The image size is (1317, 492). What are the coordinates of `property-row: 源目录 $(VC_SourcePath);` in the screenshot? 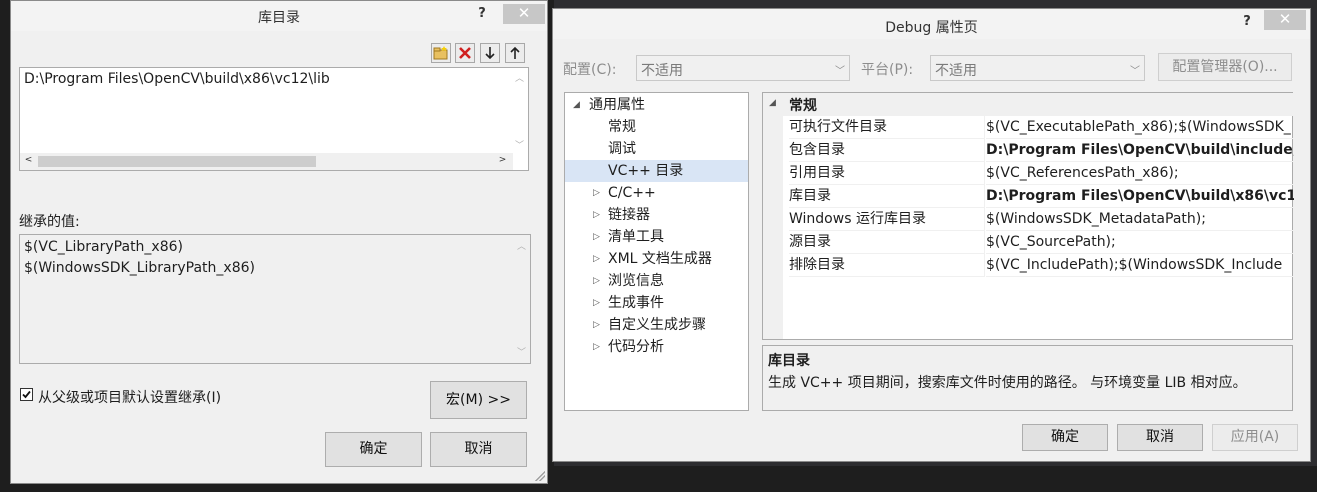 It's located at (1028, 242).